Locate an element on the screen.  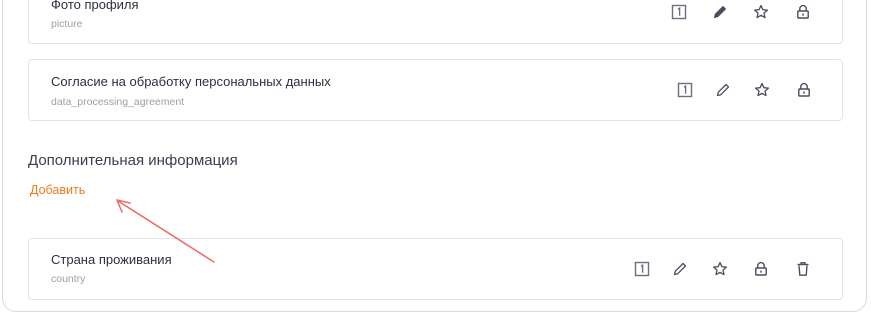
field-key: picture is located at coordinates (67, 24).